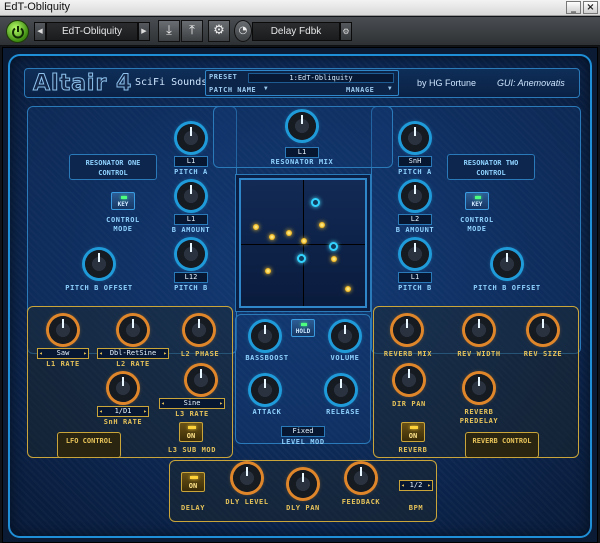 The width and height of the screenshot is (600, 543). Describe the element at coordinates (408, 354) in the screenshot. I see `reverb-mix-label: REVERB MIX` at that location.